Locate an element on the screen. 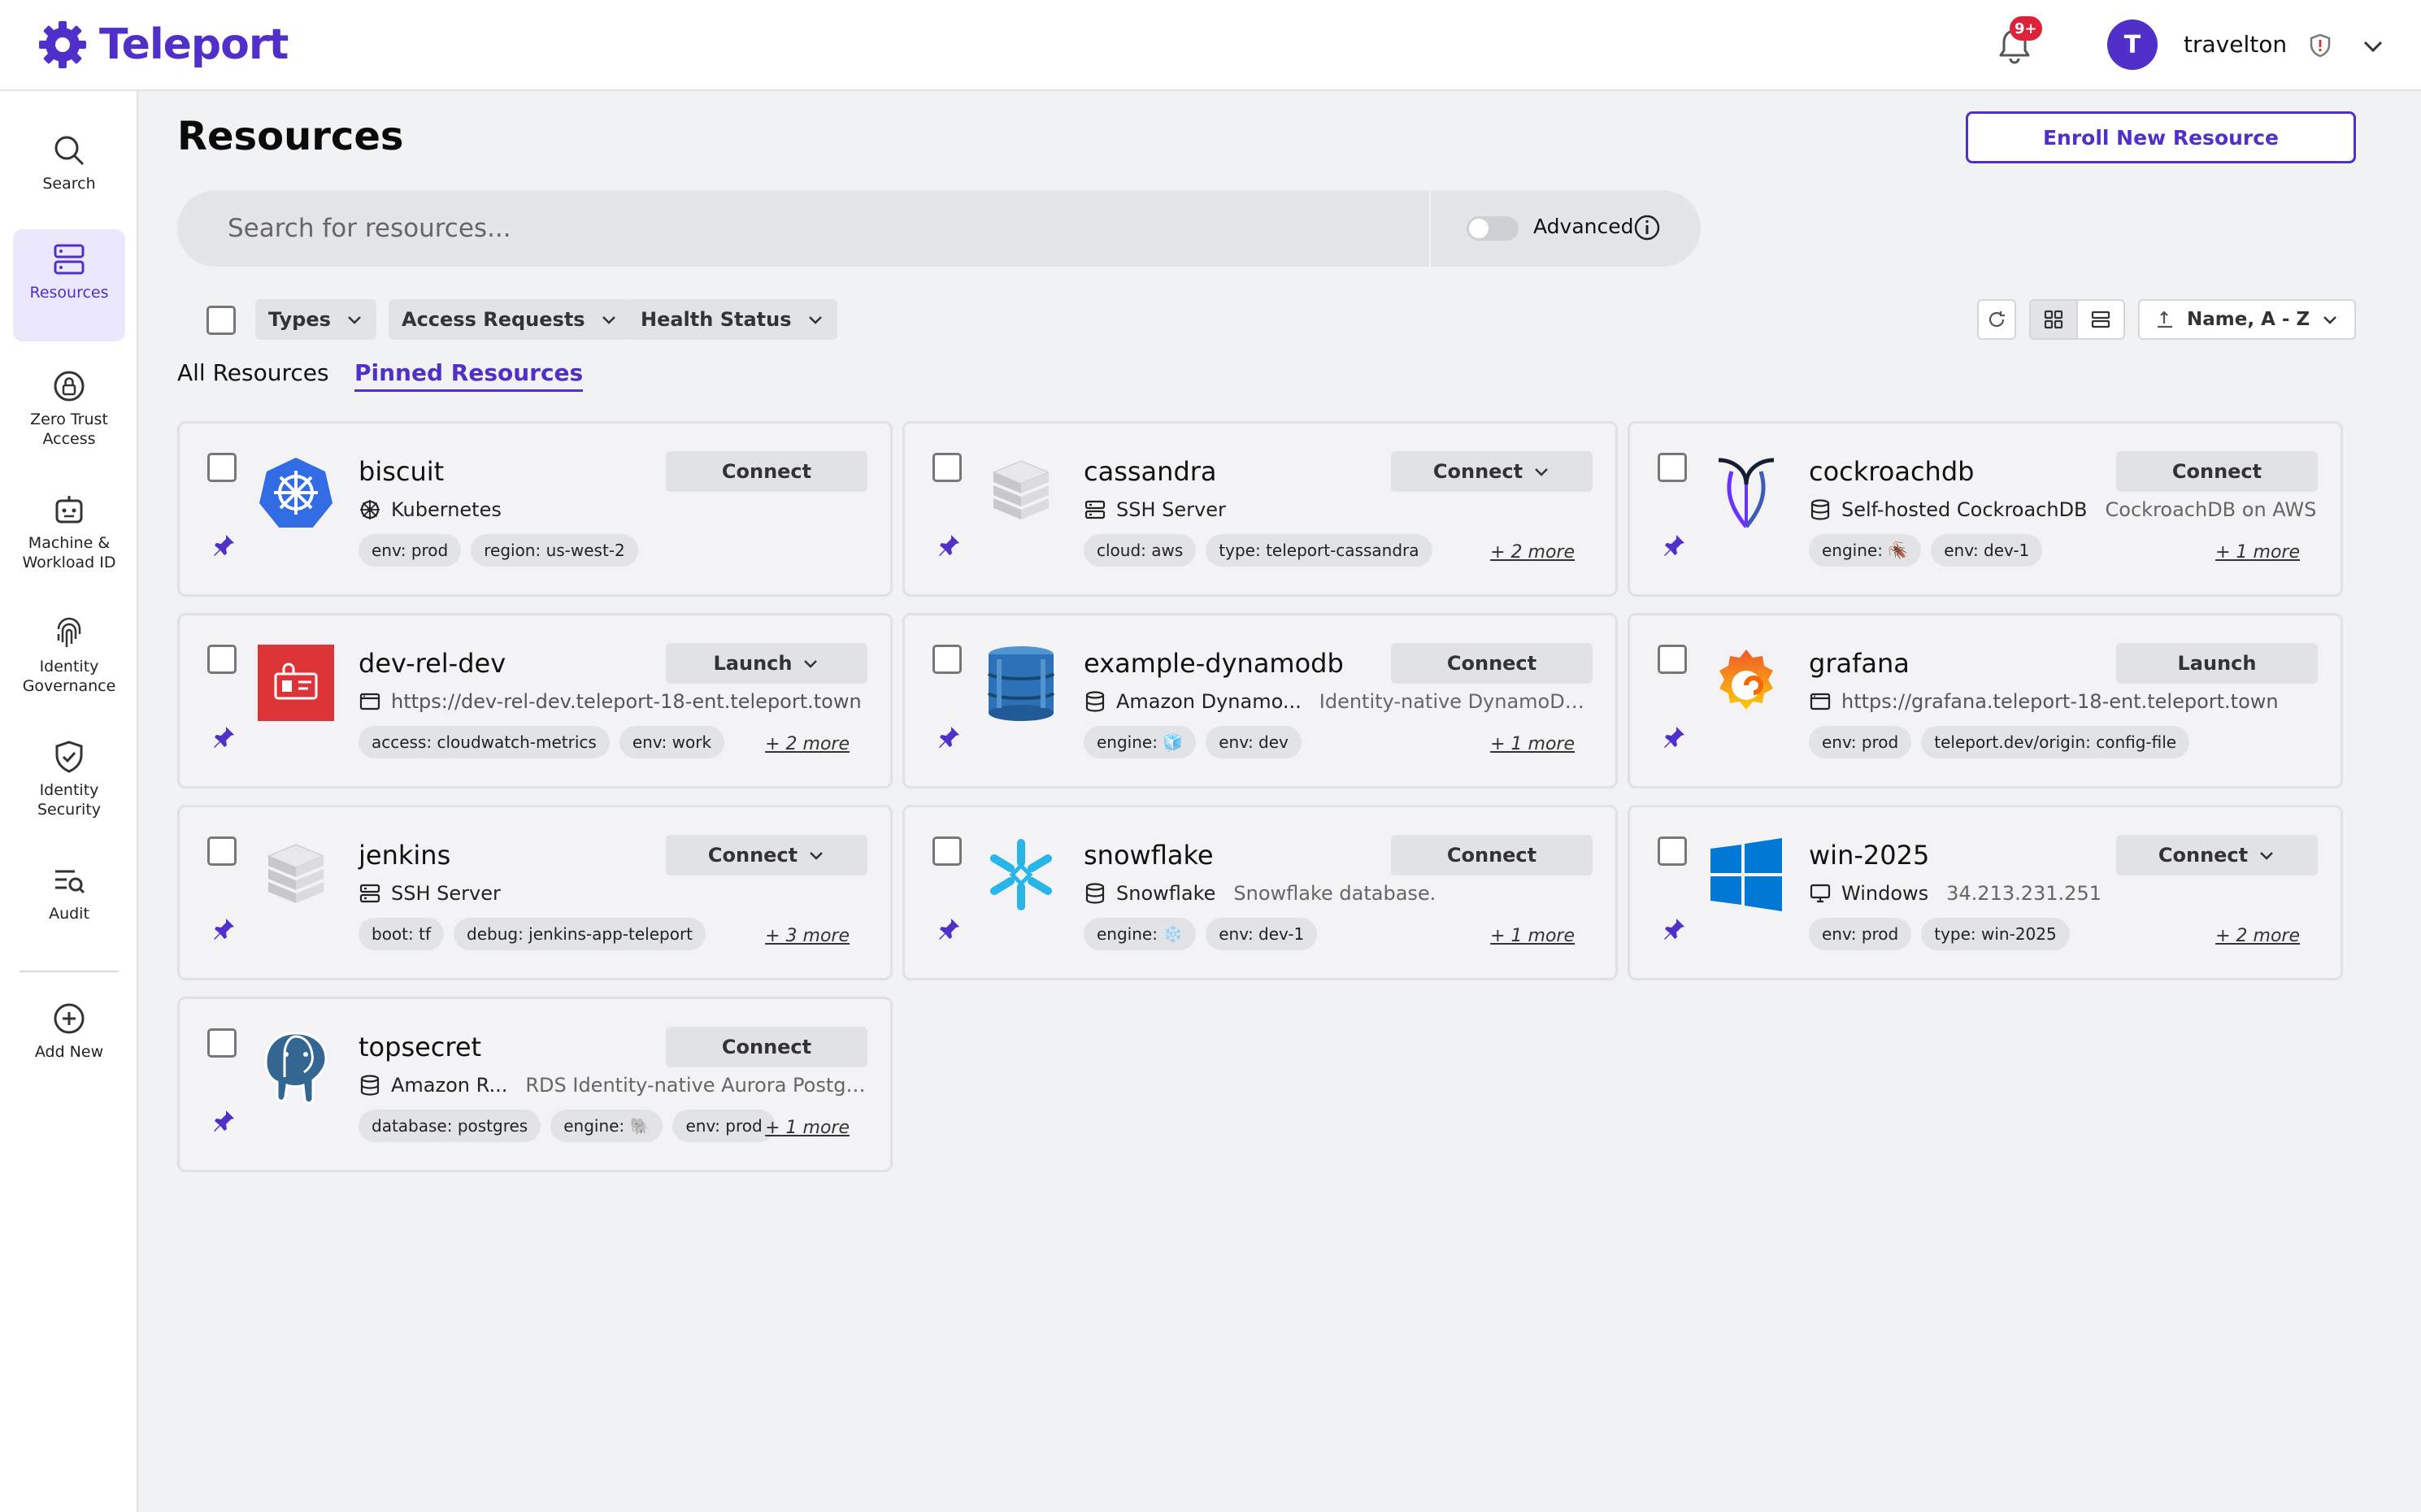 Image resolution: width=2421 pixels, height=1512 pixels. card-view-button is located at coordinates (2053, 319).